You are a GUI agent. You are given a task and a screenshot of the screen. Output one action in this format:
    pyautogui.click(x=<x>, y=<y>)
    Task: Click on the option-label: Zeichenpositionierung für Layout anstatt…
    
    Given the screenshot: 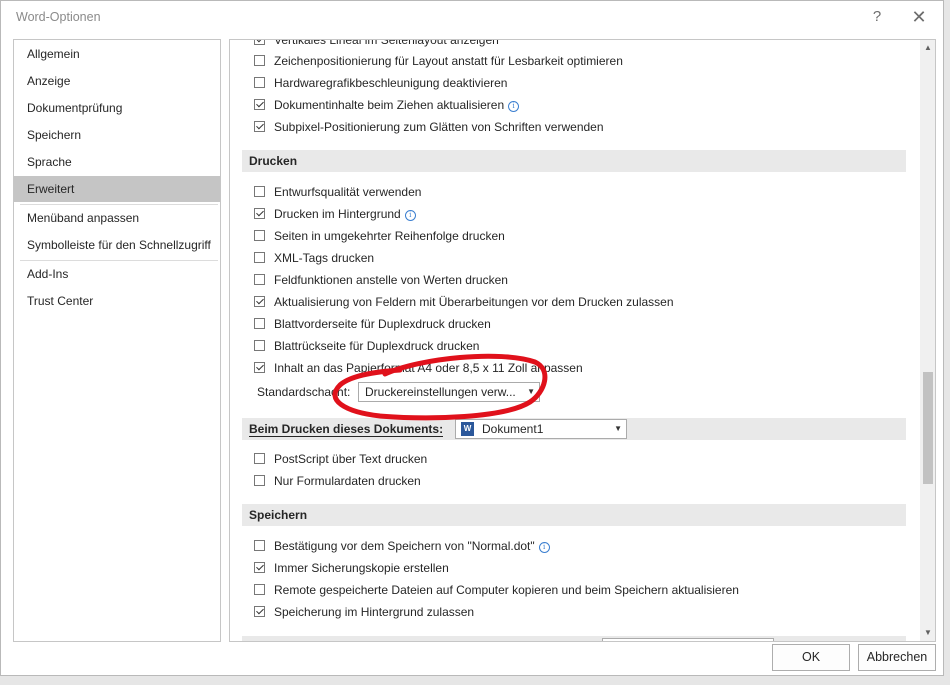 What is the action you would take?
    pyautogui.click(x=448, y=61)
    